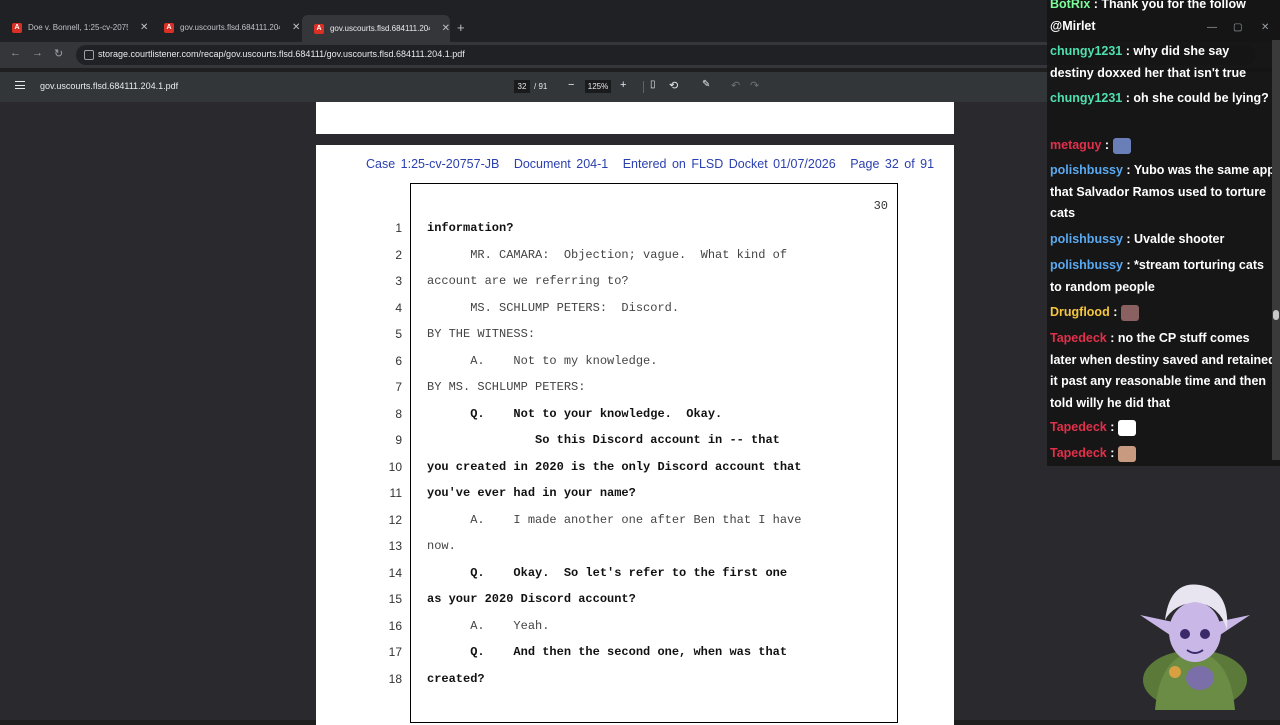 The width and height of the screenshot is (1280, 725). What do you see at coordinates (1201, 98) in the screenshot?
I see `chat-text: oh she could be lying?` at bounding box center [1201, 98].